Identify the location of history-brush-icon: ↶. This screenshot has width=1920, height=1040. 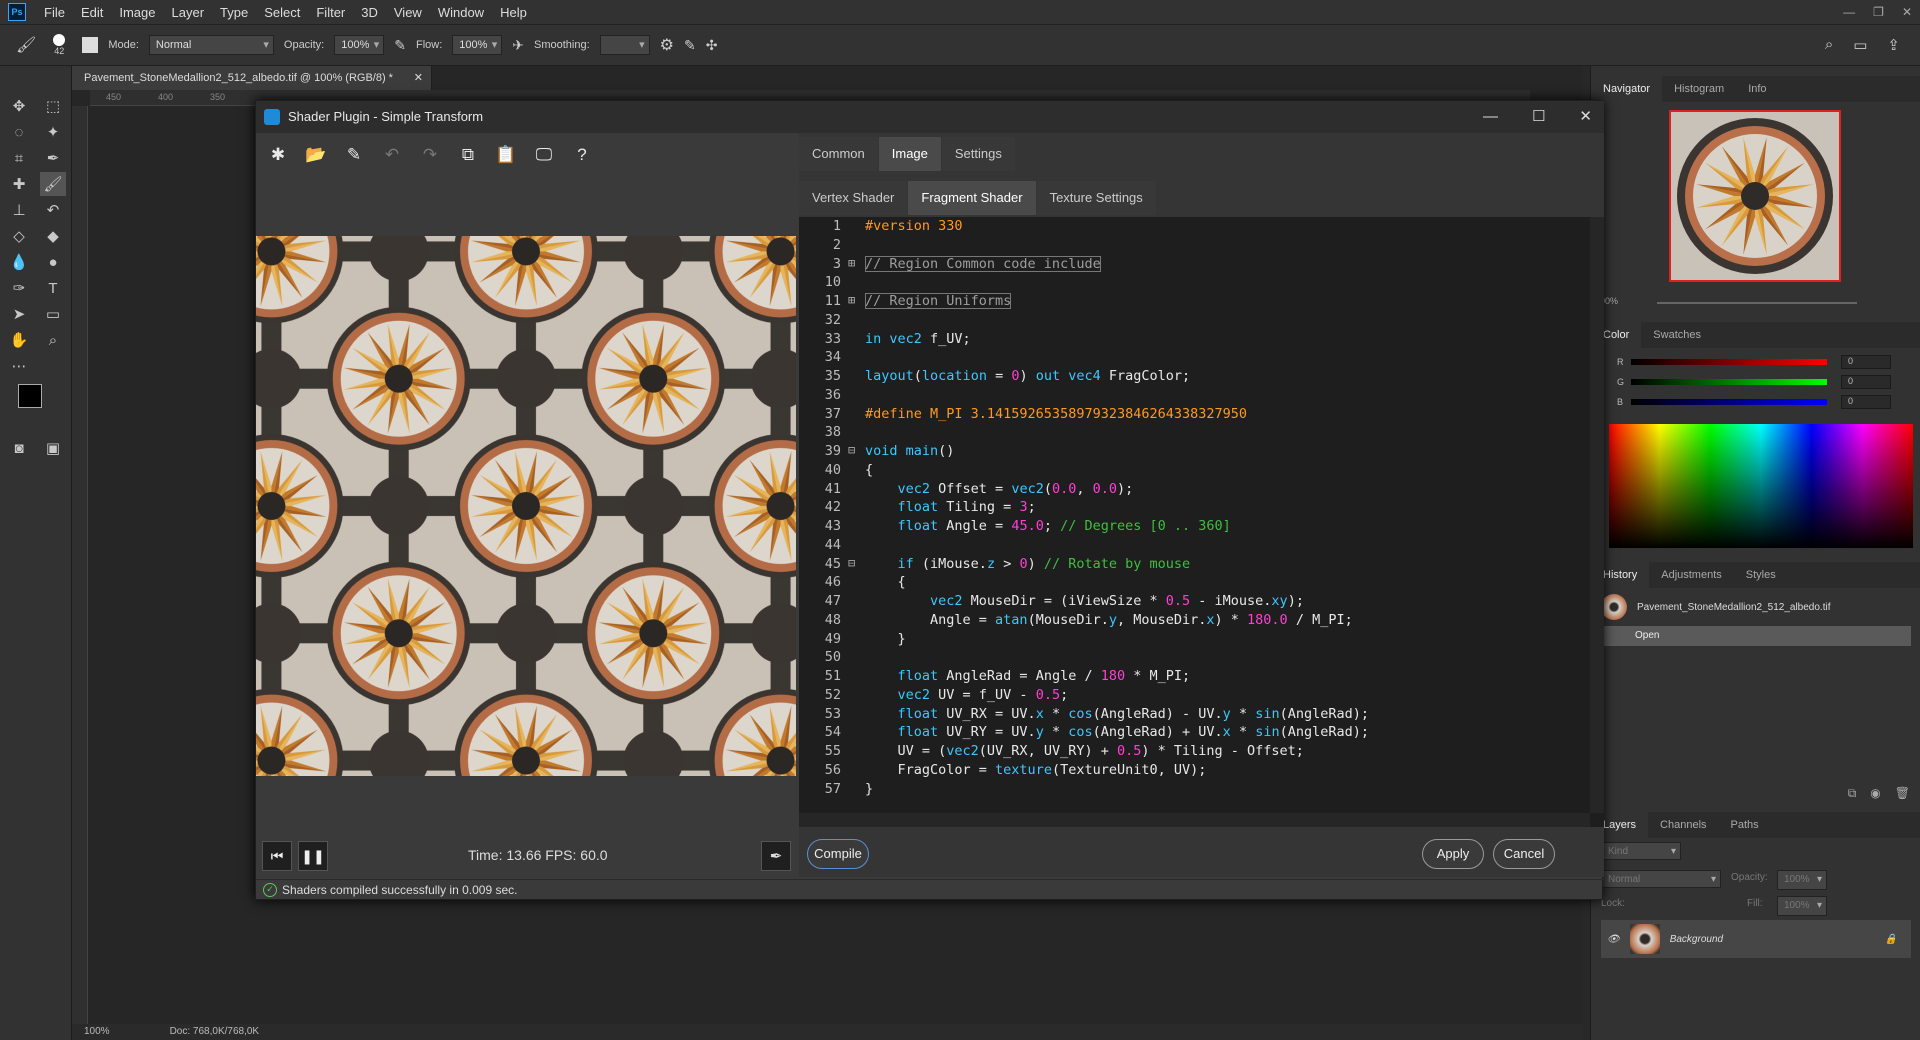
(53, 210).